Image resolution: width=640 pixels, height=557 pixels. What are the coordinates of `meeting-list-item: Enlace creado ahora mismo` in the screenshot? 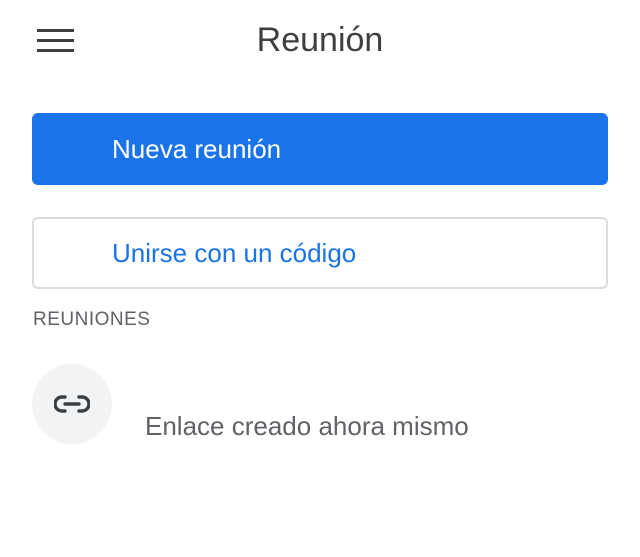 It's located at (320, 404).